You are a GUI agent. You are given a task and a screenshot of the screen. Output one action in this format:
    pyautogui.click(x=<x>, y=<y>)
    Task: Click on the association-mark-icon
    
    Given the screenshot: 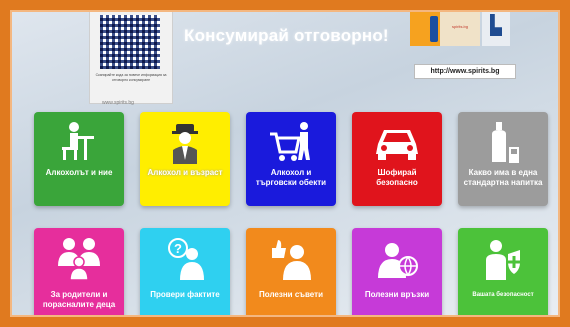 What is the action you would take?
    pyautogui.click(x=496, y=25)
    